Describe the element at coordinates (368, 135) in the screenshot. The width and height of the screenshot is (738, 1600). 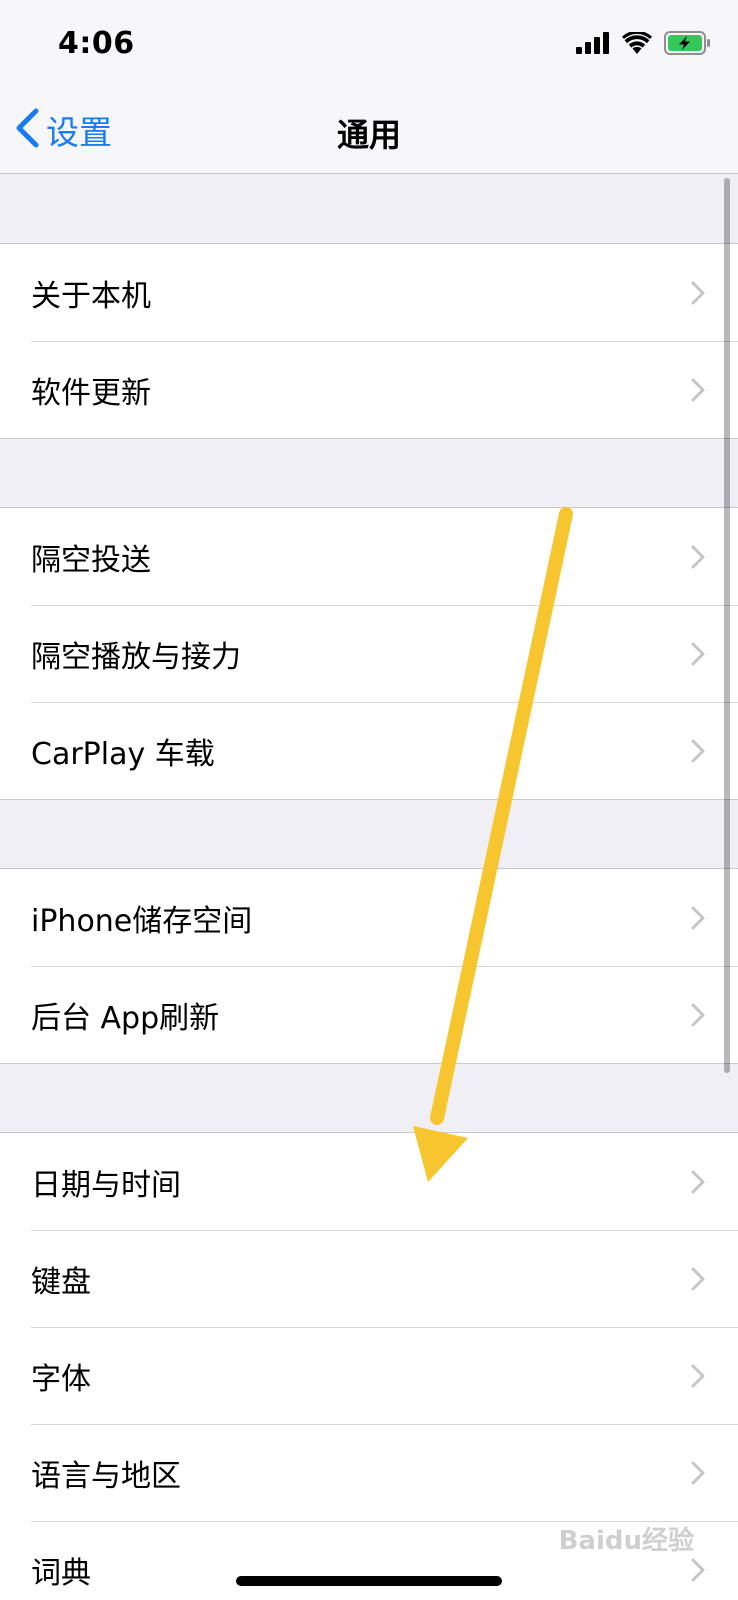
I see `page-title: 通用` at that location.